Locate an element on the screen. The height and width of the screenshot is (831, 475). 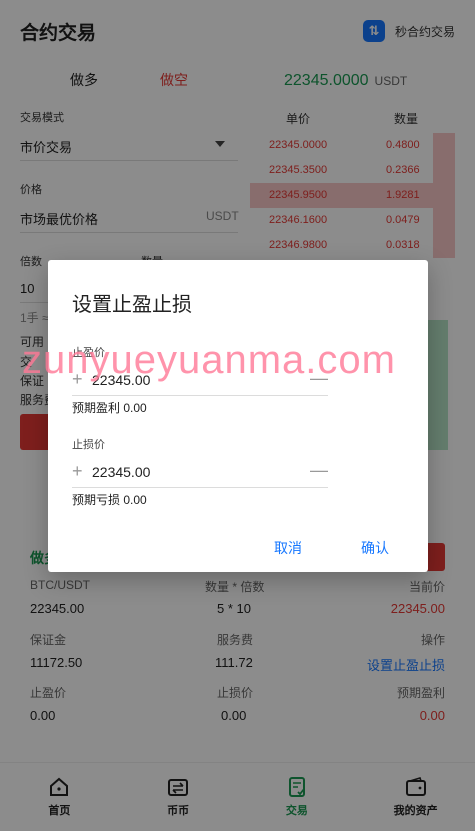
expected-loss-label: 预期亏损 is located at coordinates (96, 500).